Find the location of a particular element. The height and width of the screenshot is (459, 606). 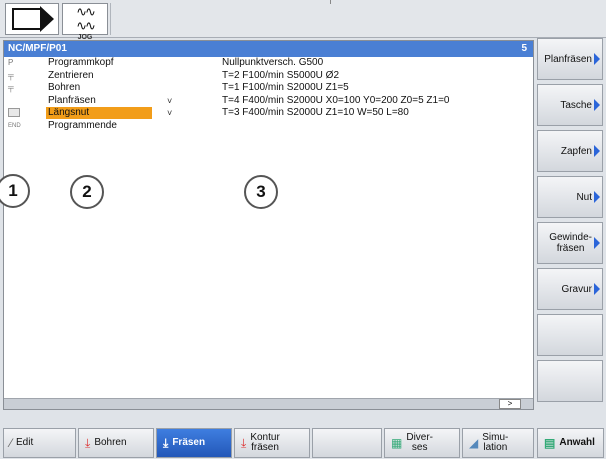

softkey-fraesen: ⤓ Fräsen is located at coordinates (194, 443).